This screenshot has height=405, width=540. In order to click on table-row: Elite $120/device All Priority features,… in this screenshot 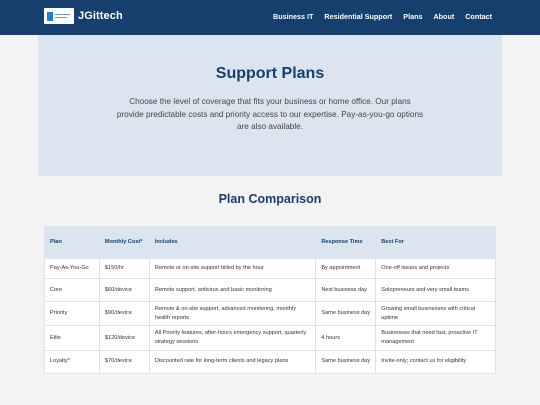, I will do `click(270, 338)`.